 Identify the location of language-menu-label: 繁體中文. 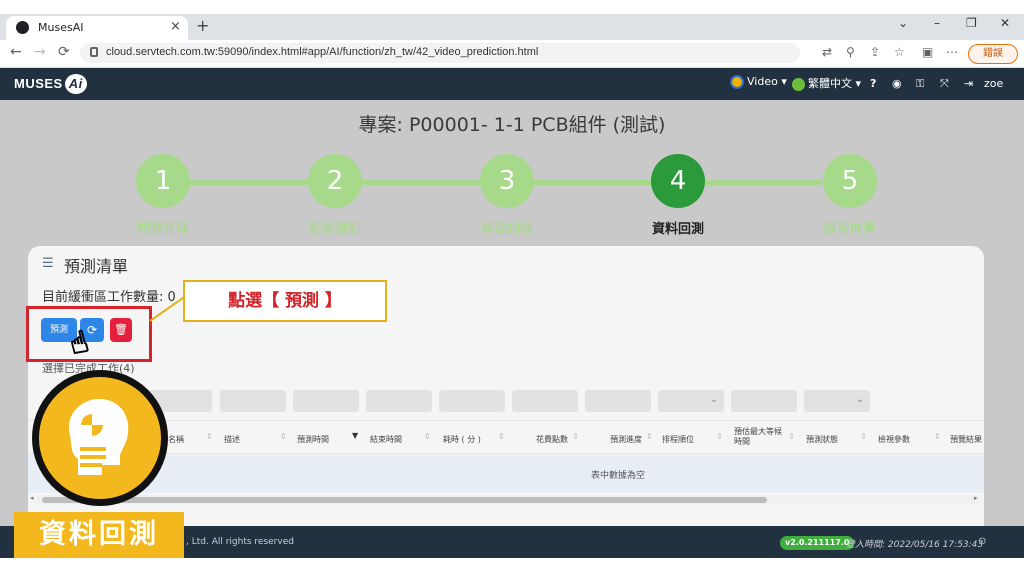
(830, 83).